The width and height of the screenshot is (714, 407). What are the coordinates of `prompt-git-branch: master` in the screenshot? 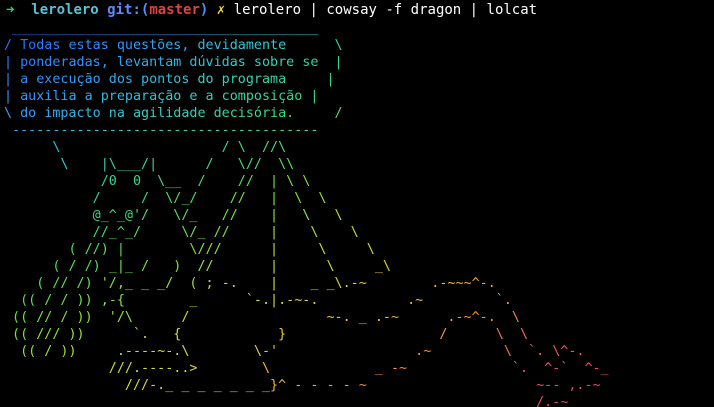 It's located at (174, 10).